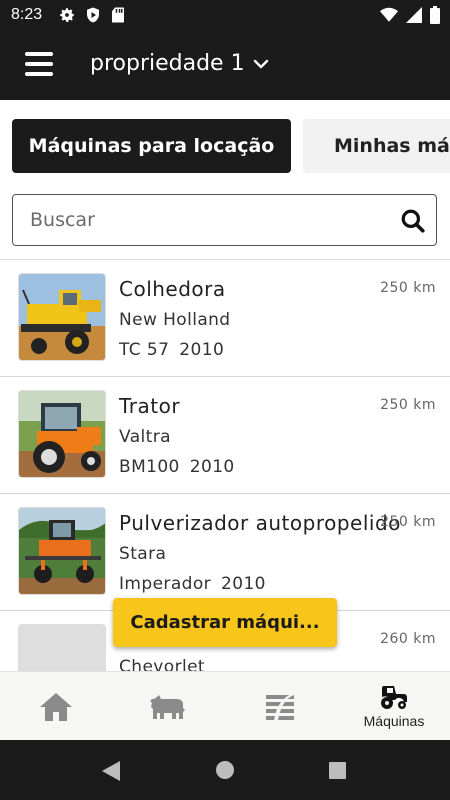  Describe the element at coordinates (172, 289) in the screenshot. I see `machine-title: Colhedora` at that location.